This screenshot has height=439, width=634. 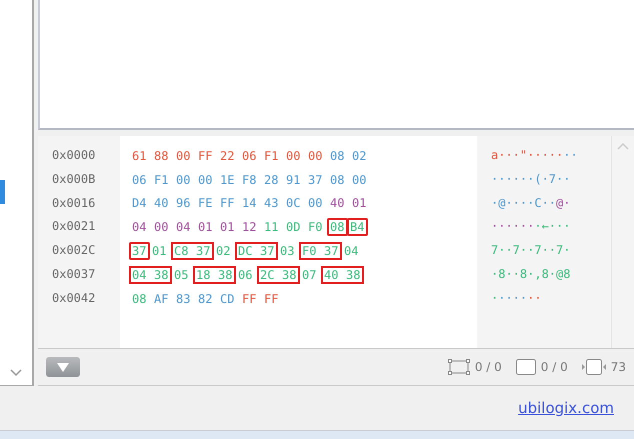 I want to click on hex-byte: 0C, so click(x=293, y=203).